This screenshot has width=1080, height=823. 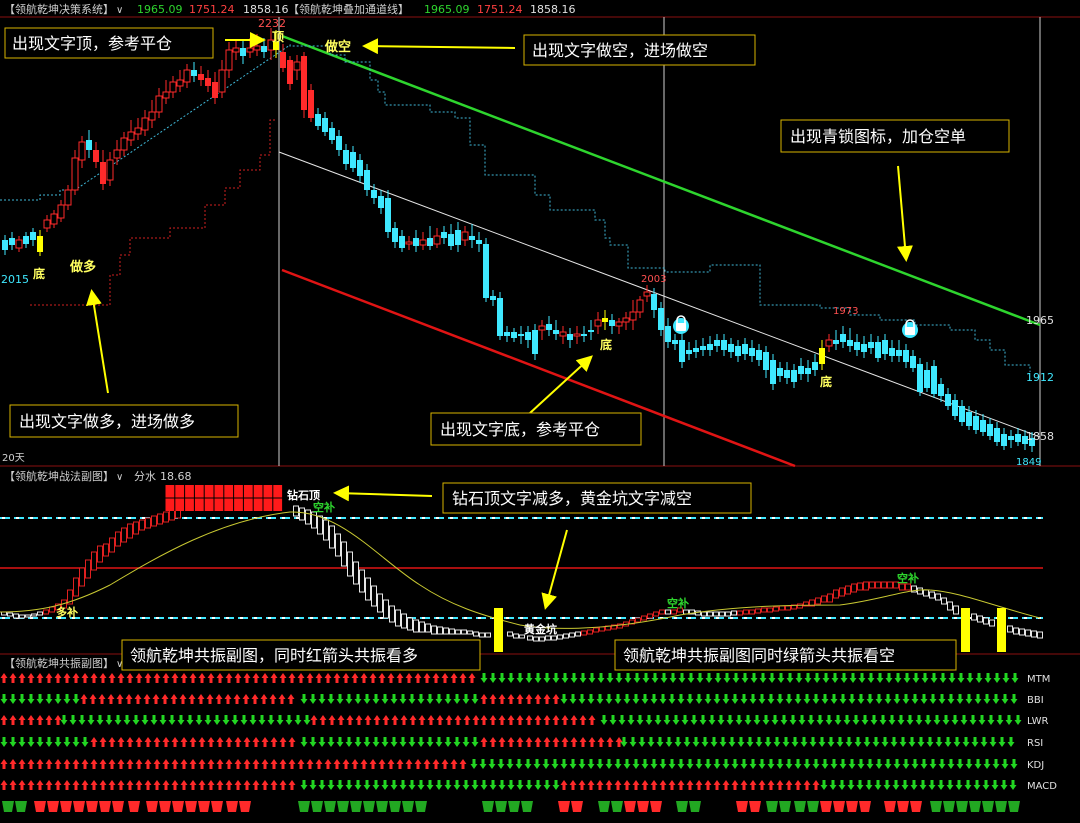 I want to click on sub-panel-1-title: 【领航乾坤战法副图】, so click(x=59, y=476).